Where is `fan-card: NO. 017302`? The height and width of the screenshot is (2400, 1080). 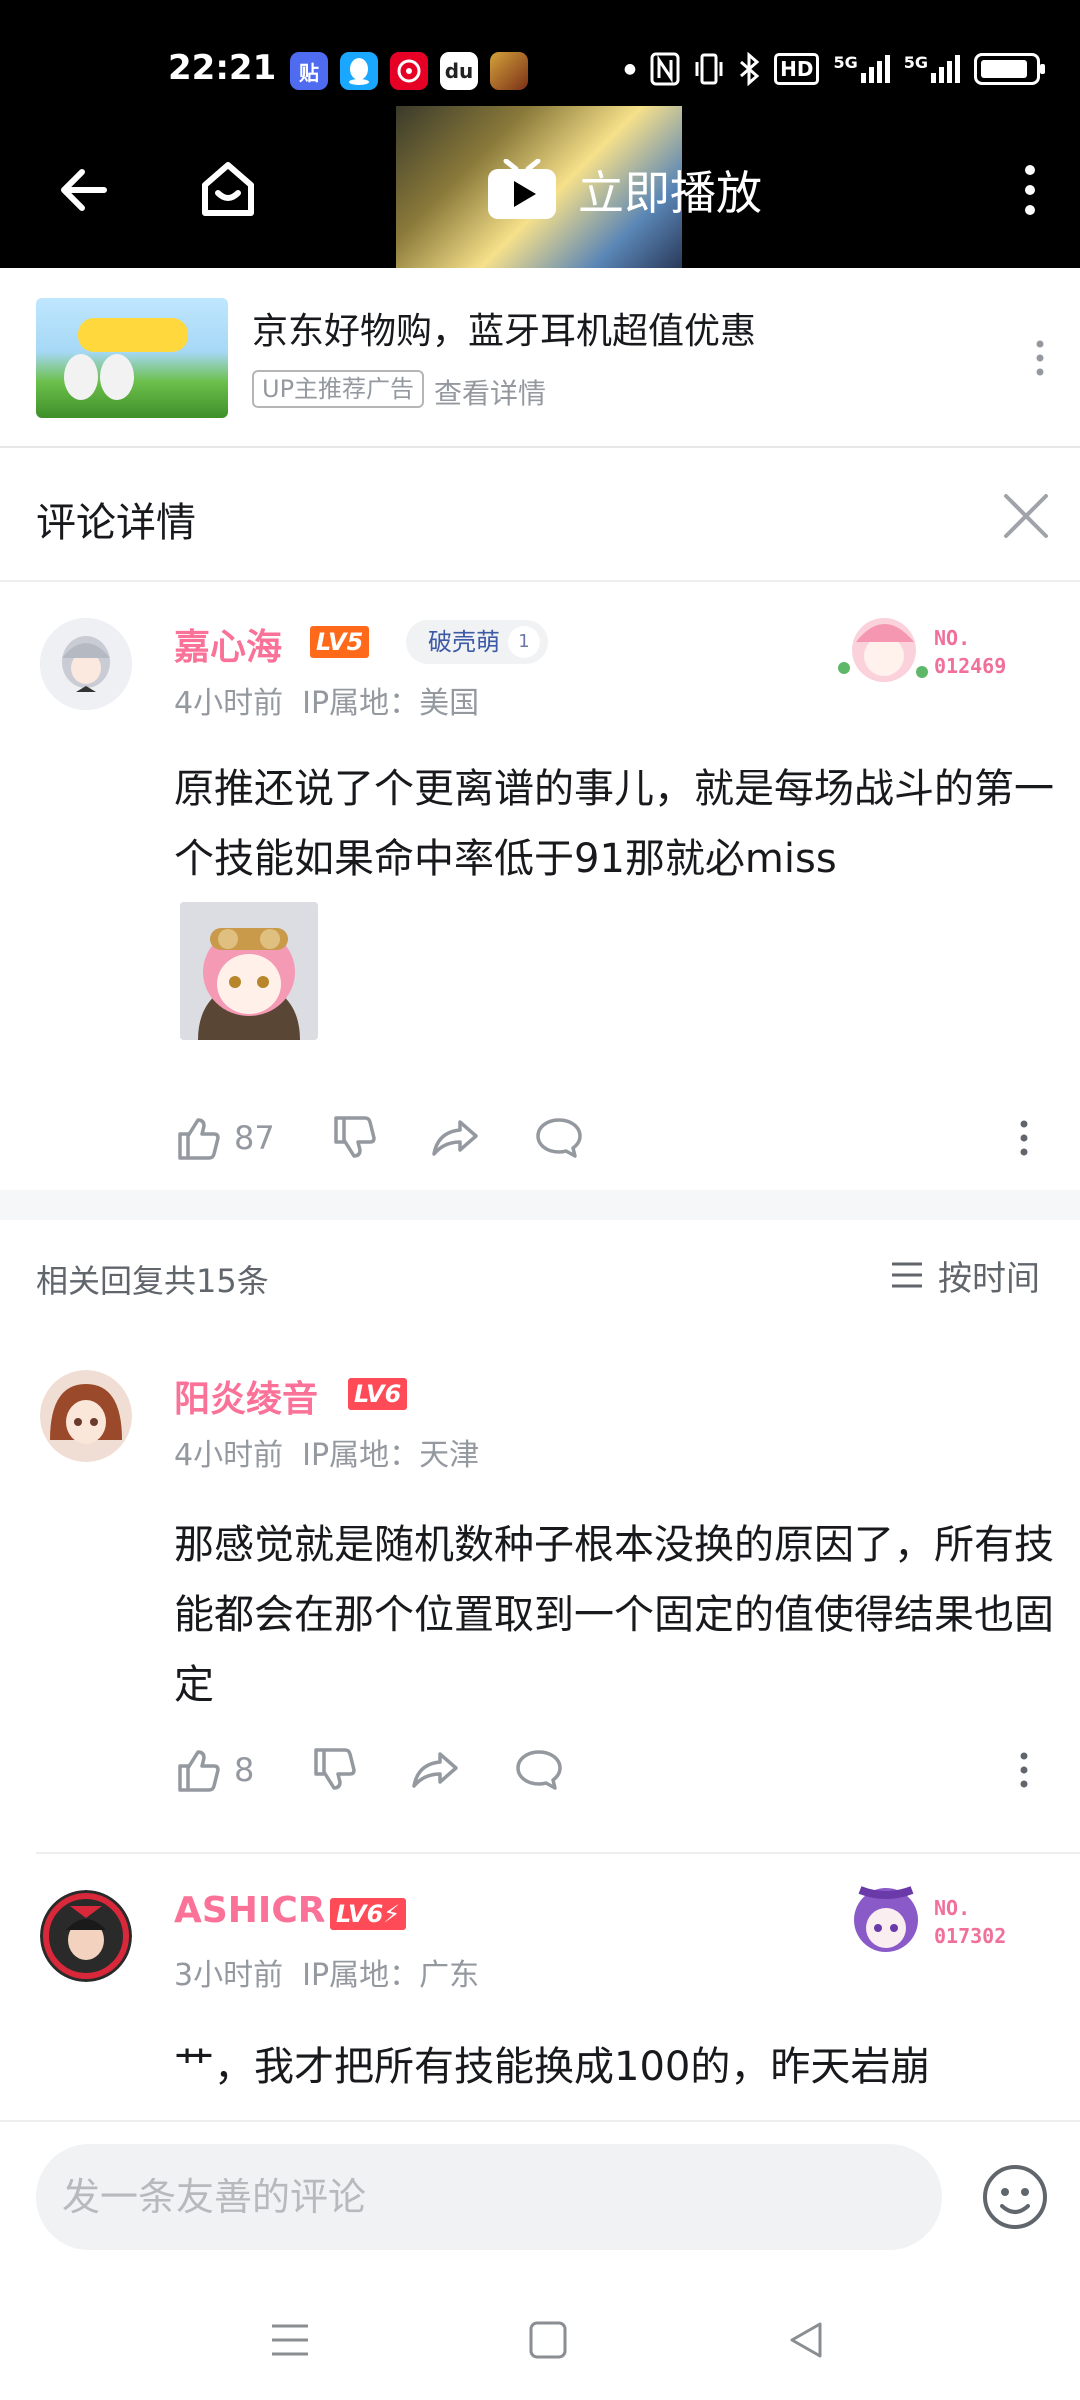
fan-card: NO. 017302 is located at coordinates (935, 1921).